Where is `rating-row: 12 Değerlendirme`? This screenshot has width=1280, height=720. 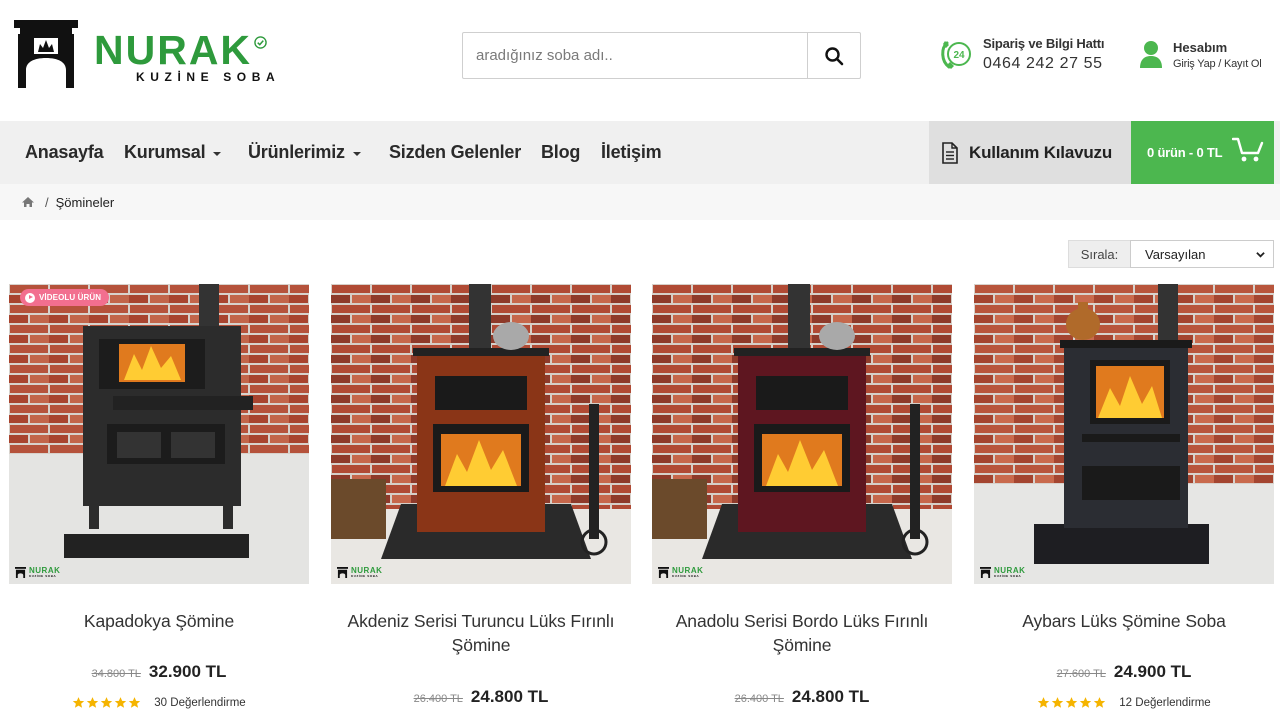
rating-row: 12 Değerlendirme is located at coordinates (1124, 702).